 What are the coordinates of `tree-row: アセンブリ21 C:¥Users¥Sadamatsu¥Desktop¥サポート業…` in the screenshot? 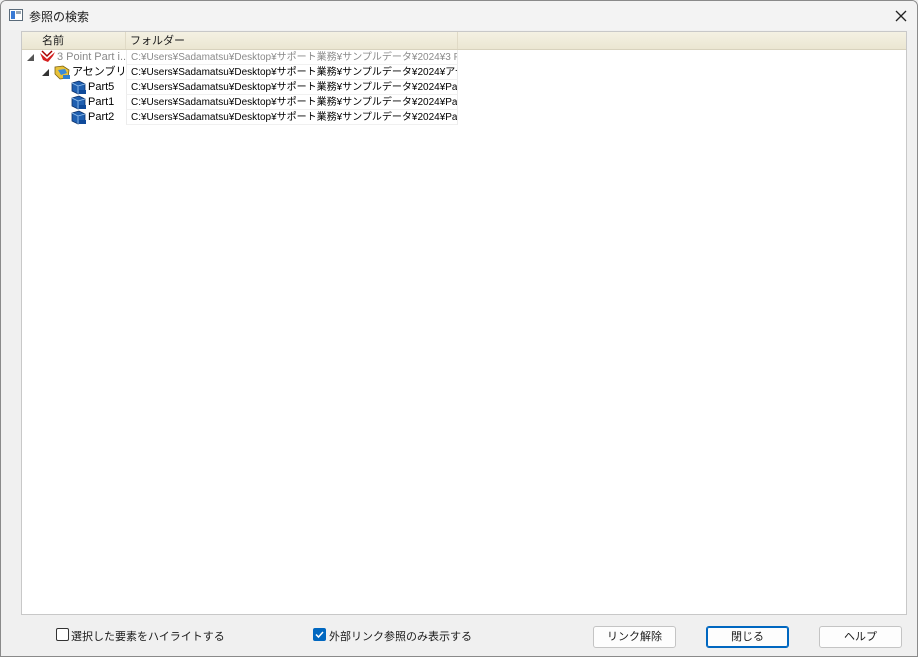 It's located at (240, 72).